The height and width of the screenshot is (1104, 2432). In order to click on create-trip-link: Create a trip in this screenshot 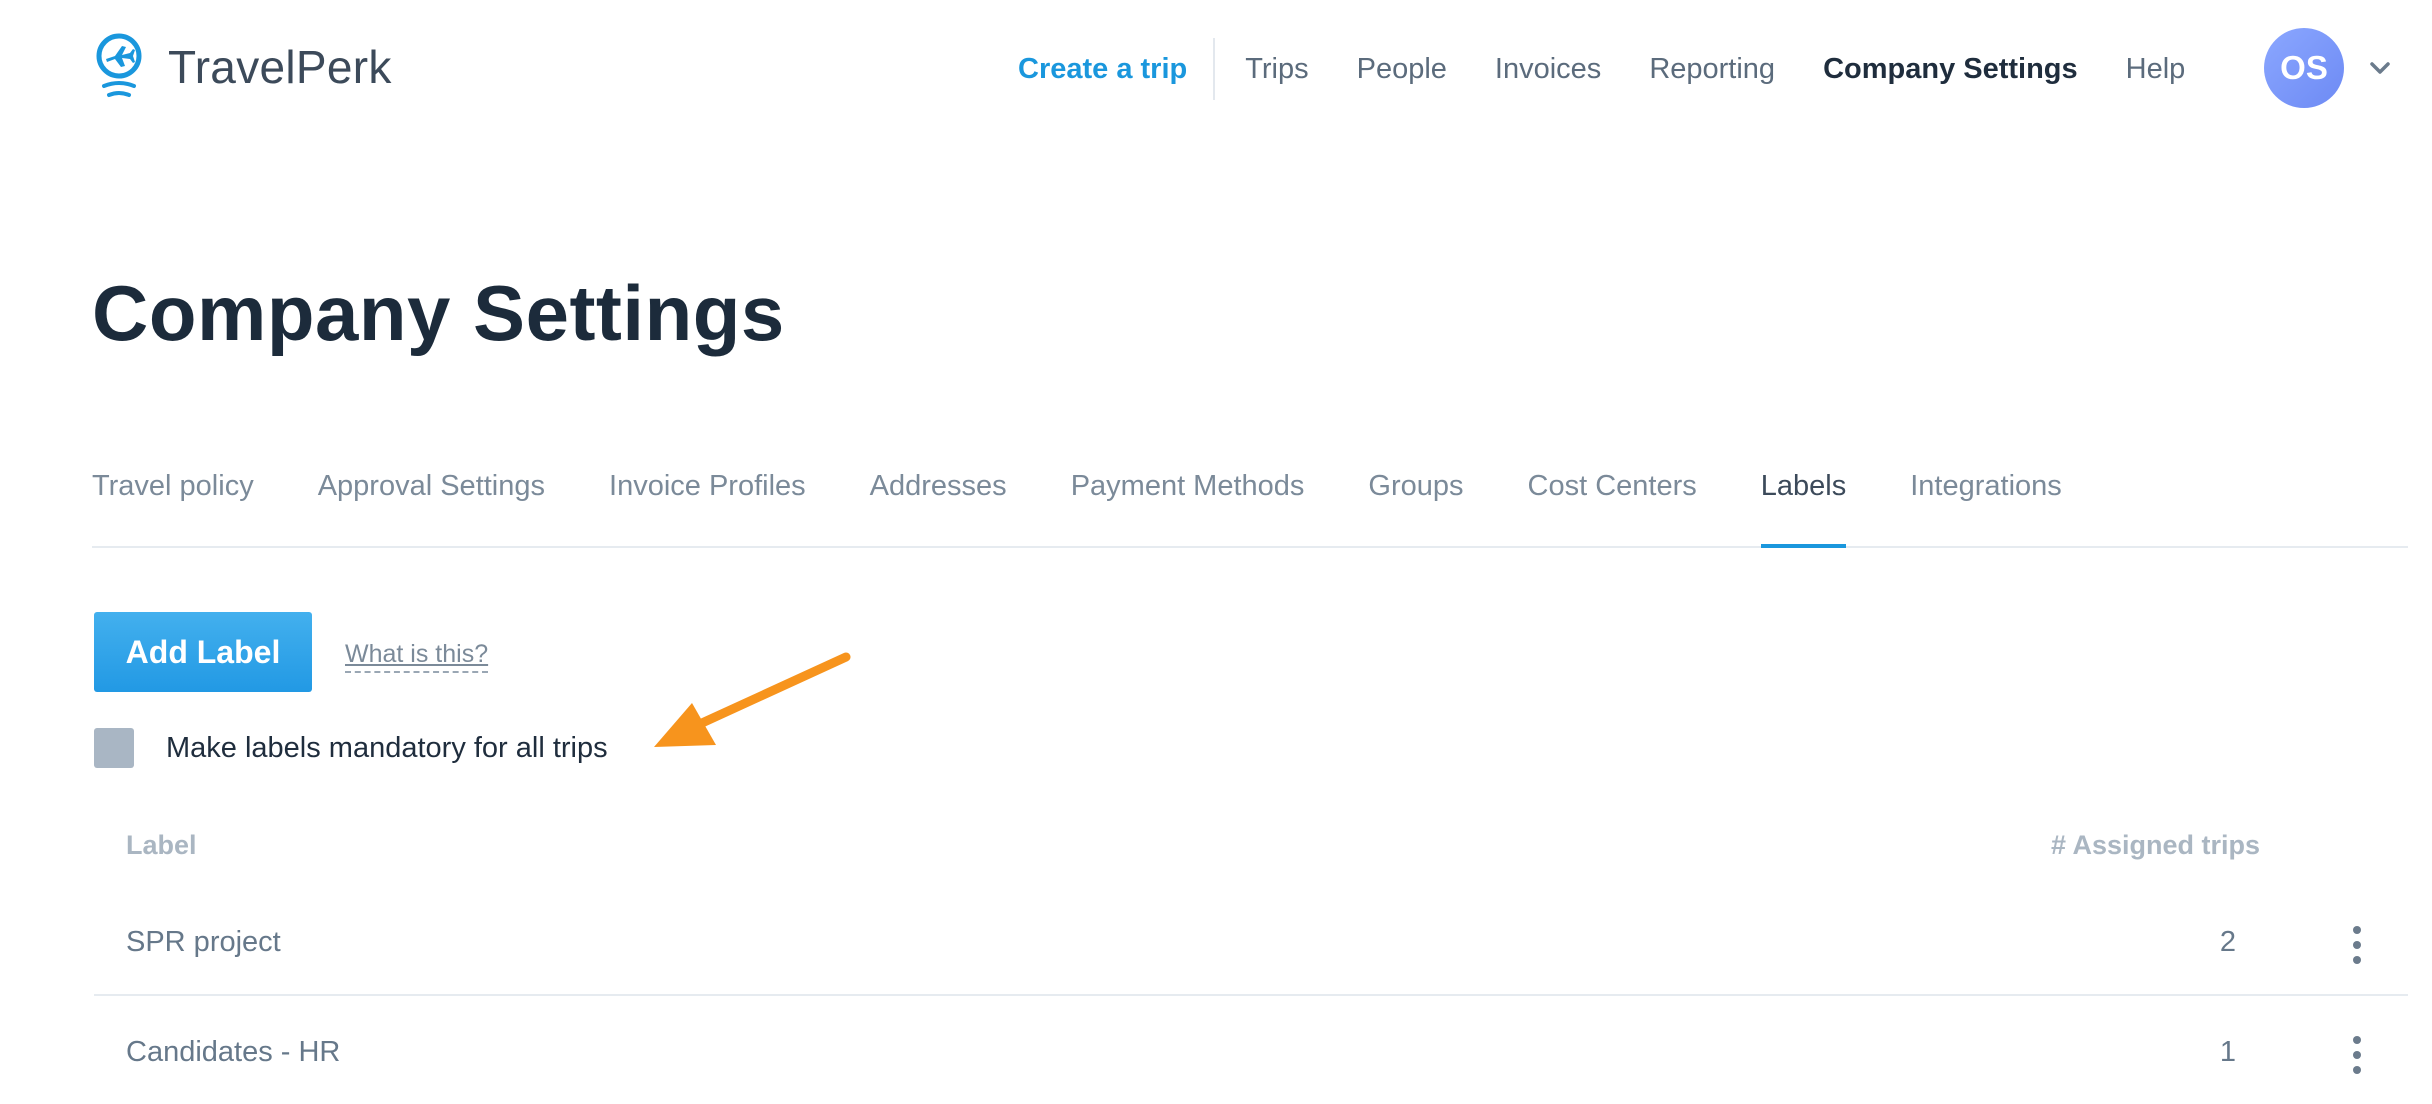, I will do `click(1102, 69)`.